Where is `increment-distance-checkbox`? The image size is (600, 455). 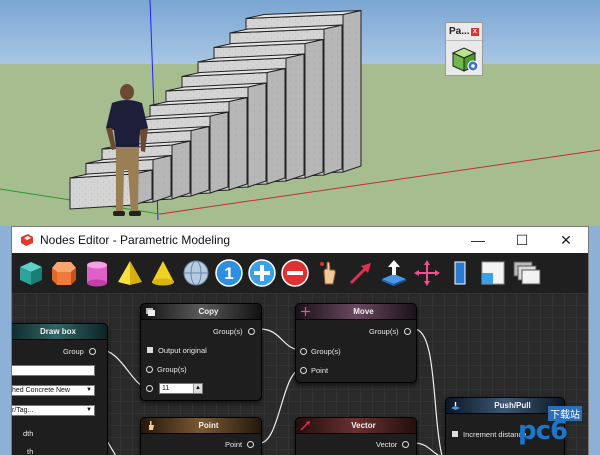
increment-distance-checkbox is located at coordinates (455, 434).